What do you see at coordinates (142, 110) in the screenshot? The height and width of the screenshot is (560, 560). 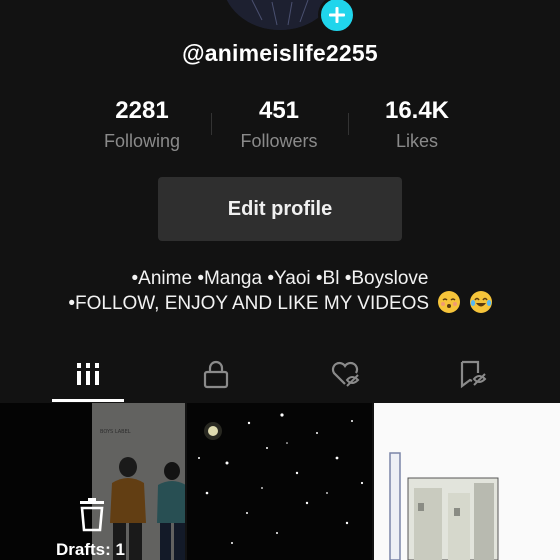 I see `stat-following-value: 2281` at bounding box center [142, 110].